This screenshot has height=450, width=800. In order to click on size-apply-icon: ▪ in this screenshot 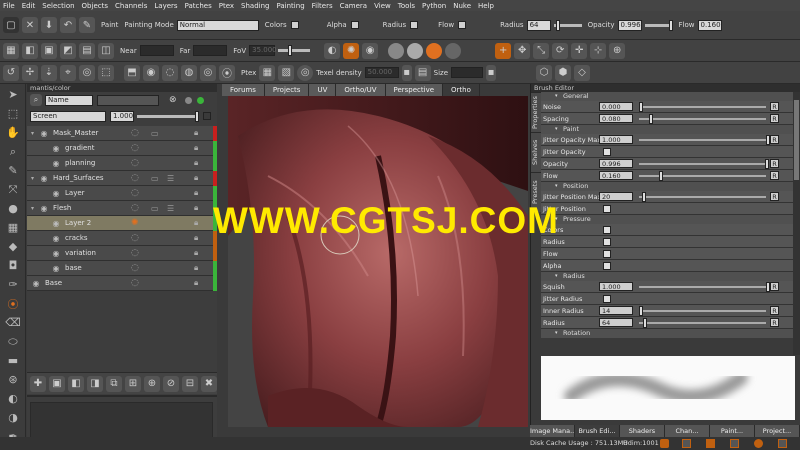, I will do `click(491, 72)`.